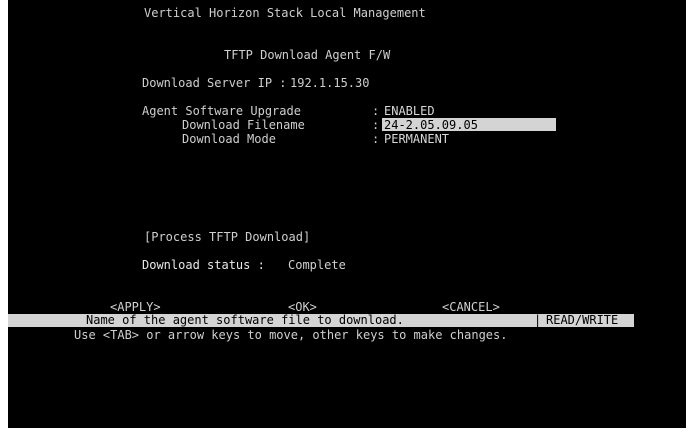  I want to click on app-title: Vertical Horizon Stack Local Management, so click(285, 13).